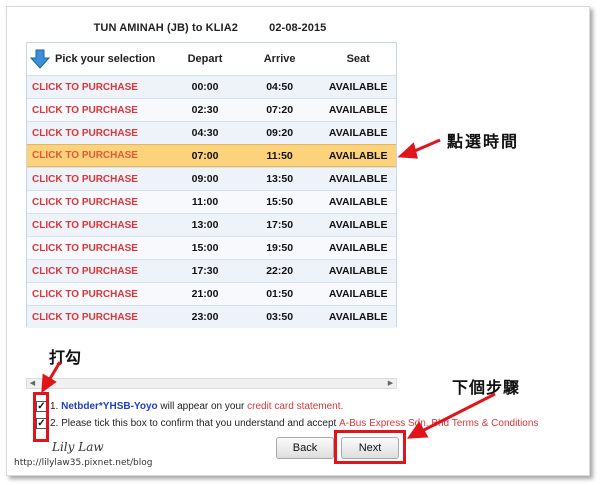  I want to click on route-title: TUN AMINAH (JB) to KLIA2, so click(165, 28).